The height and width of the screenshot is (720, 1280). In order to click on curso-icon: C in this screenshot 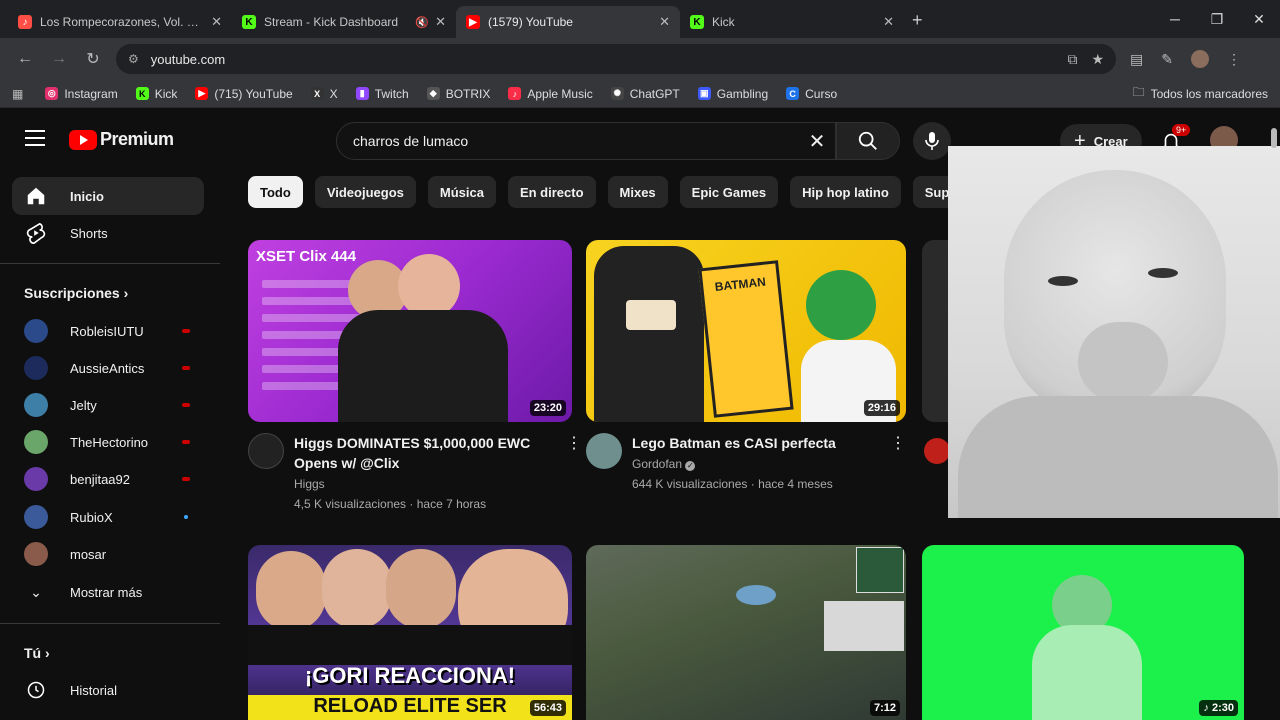, I will do `click(793, 93)`.